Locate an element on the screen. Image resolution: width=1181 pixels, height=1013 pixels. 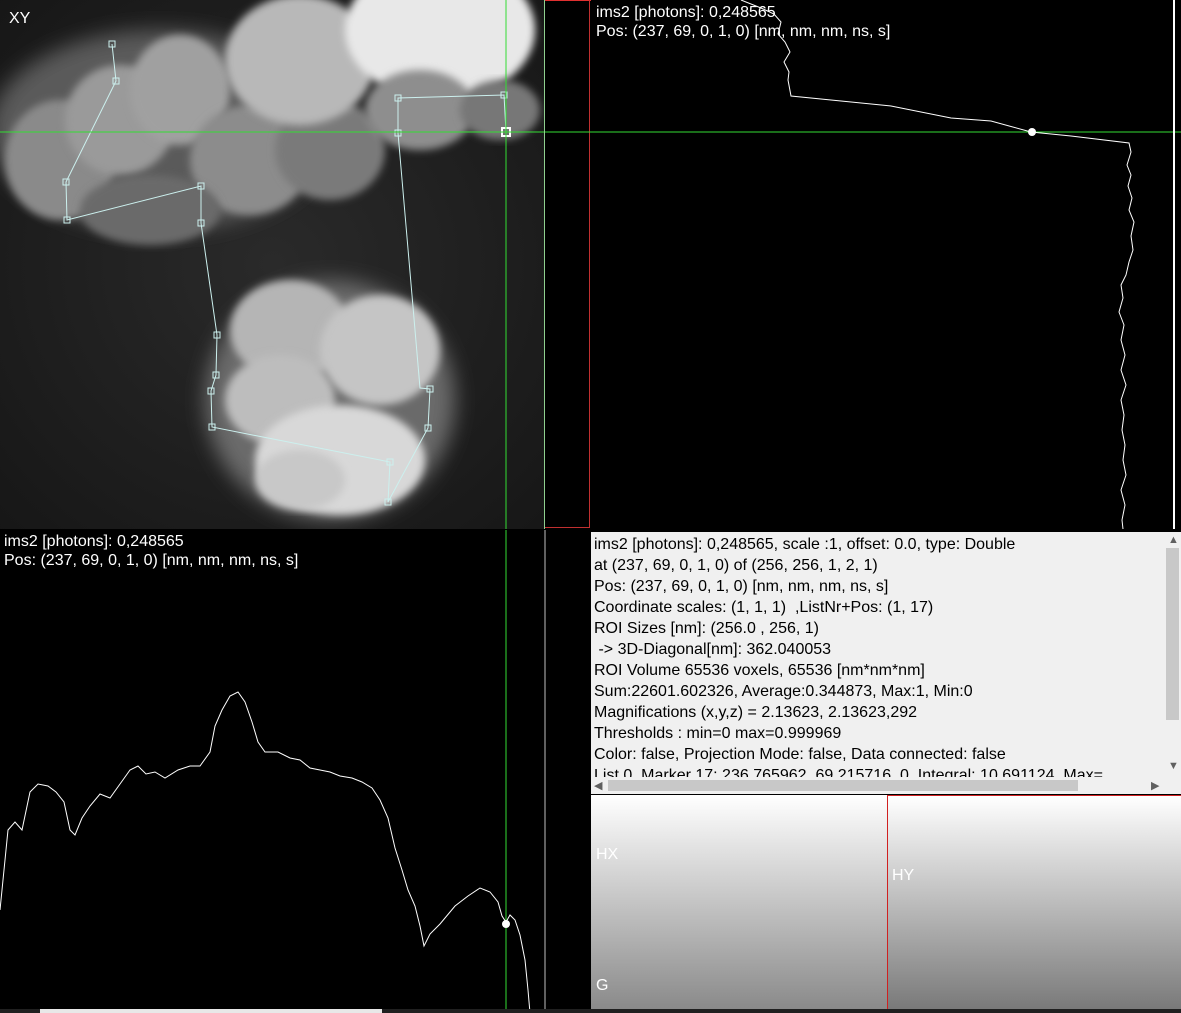
particle-cluster-bottom is located at coordinates (330, 400).